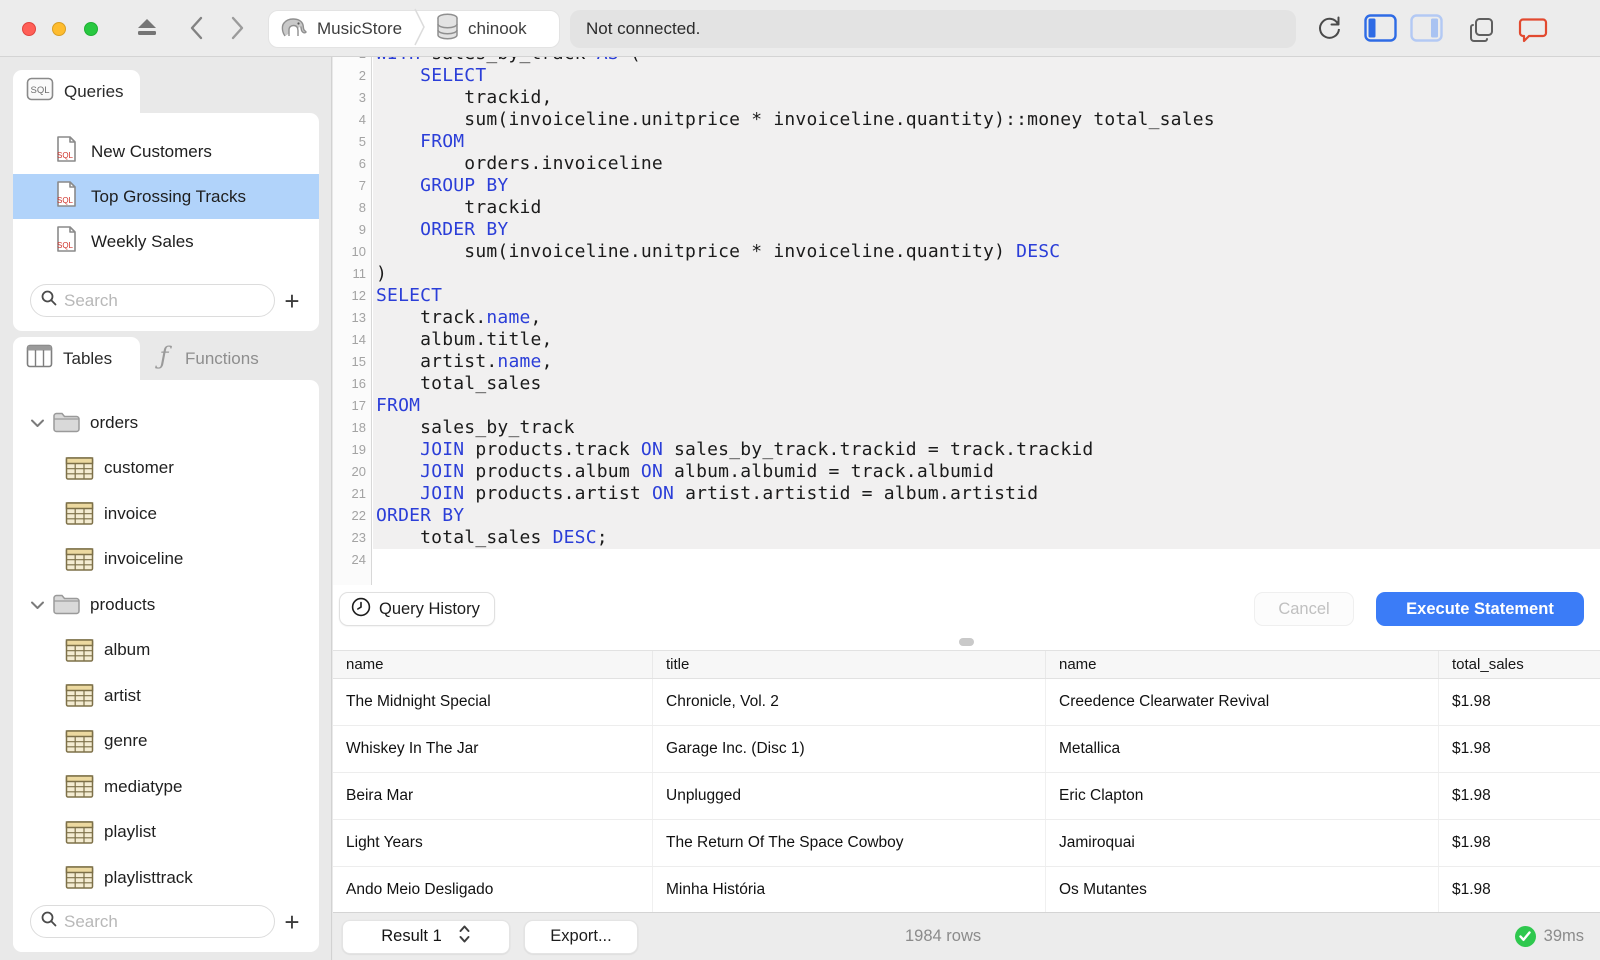 The height and width of the screenshot is (960, 1600). Describe the element at coordinates (91, 29) in the screenshot. I see `zoom-window-button` at that location.